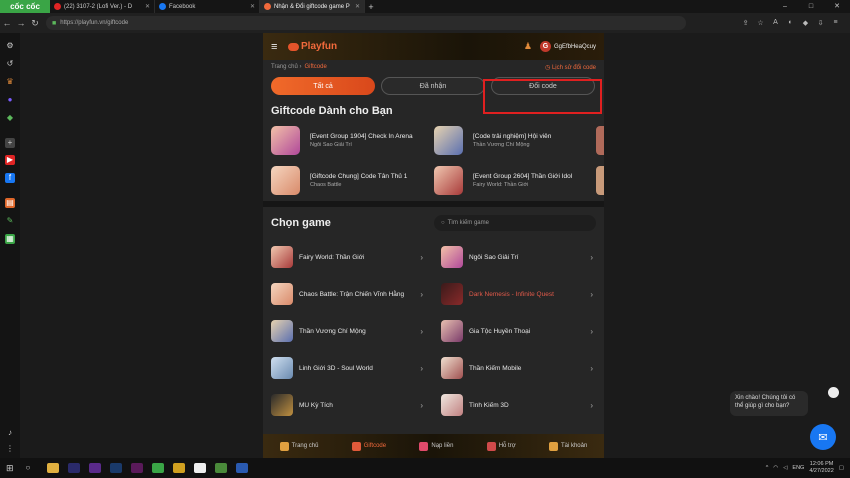 This screenshot has width=850, height=478. What do you see at coordinates (835, 23) in the screenshot?
I see `menu-icon: ≡` at bounding box center [835, 23].